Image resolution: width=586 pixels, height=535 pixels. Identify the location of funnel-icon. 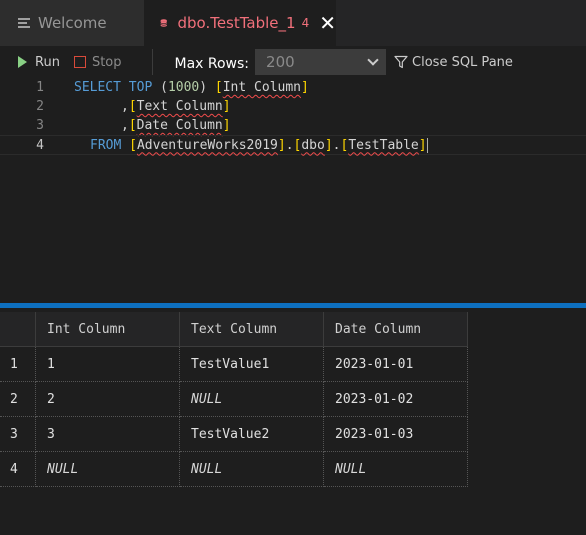
(401, 62).